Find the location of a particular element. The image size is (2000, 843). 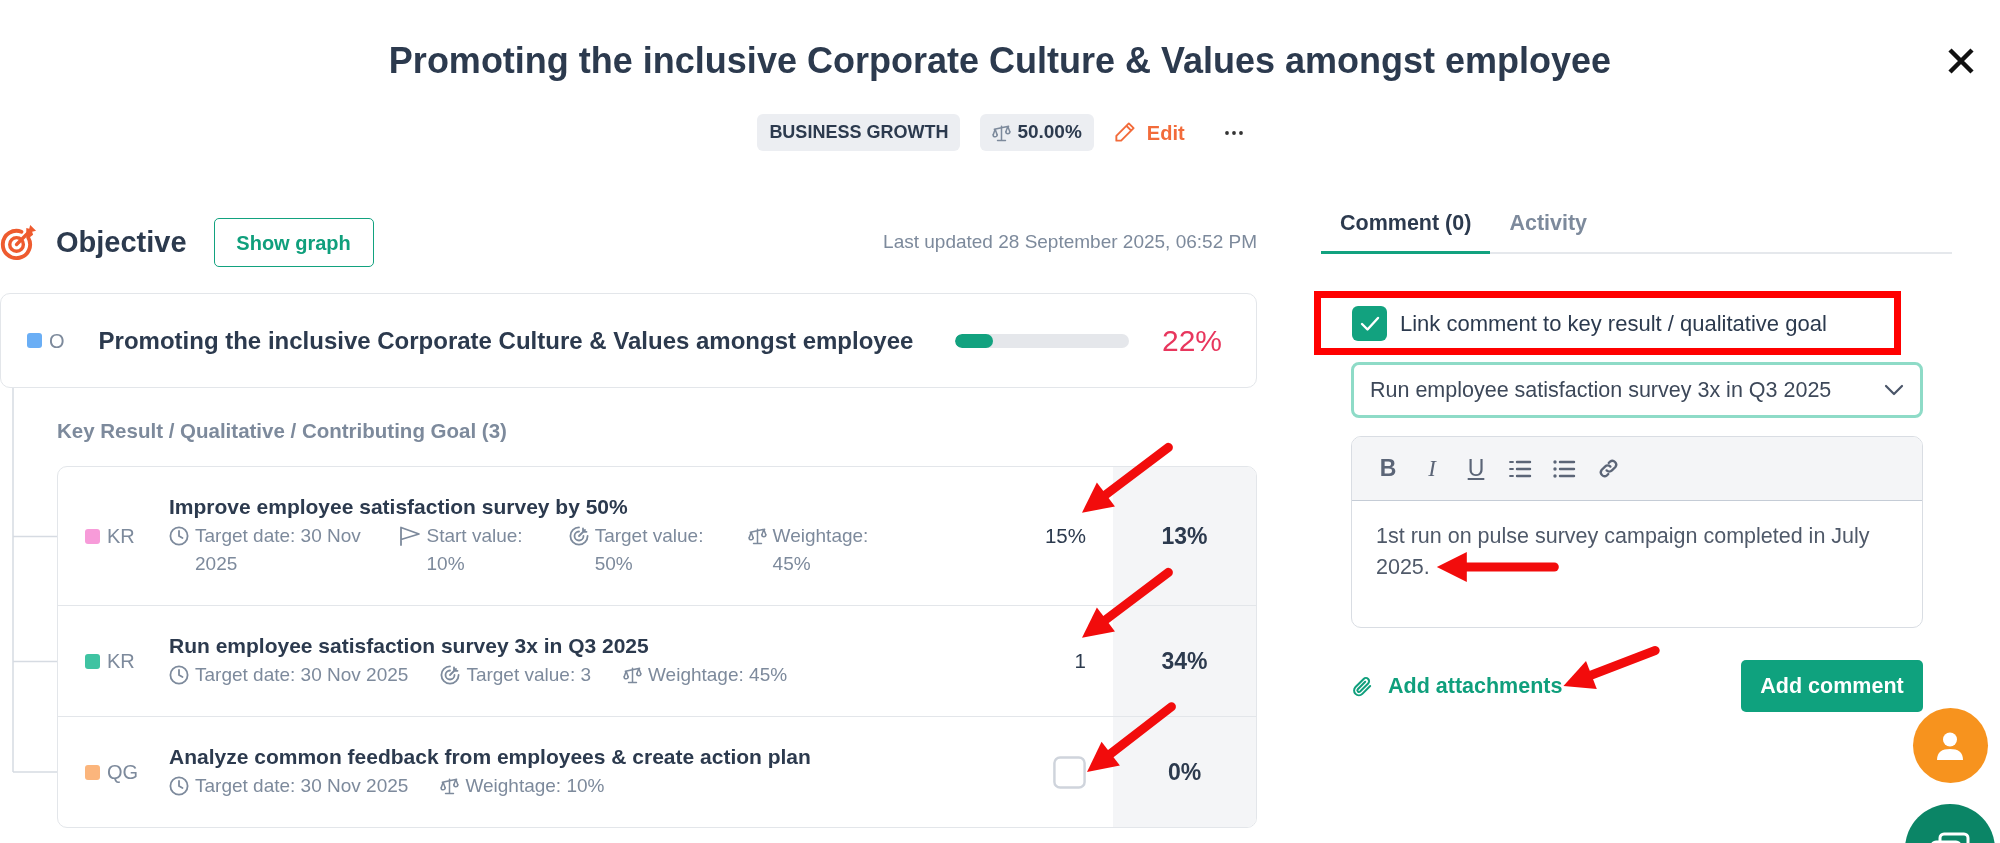

more-icon is located at coordinates (1233, 132).